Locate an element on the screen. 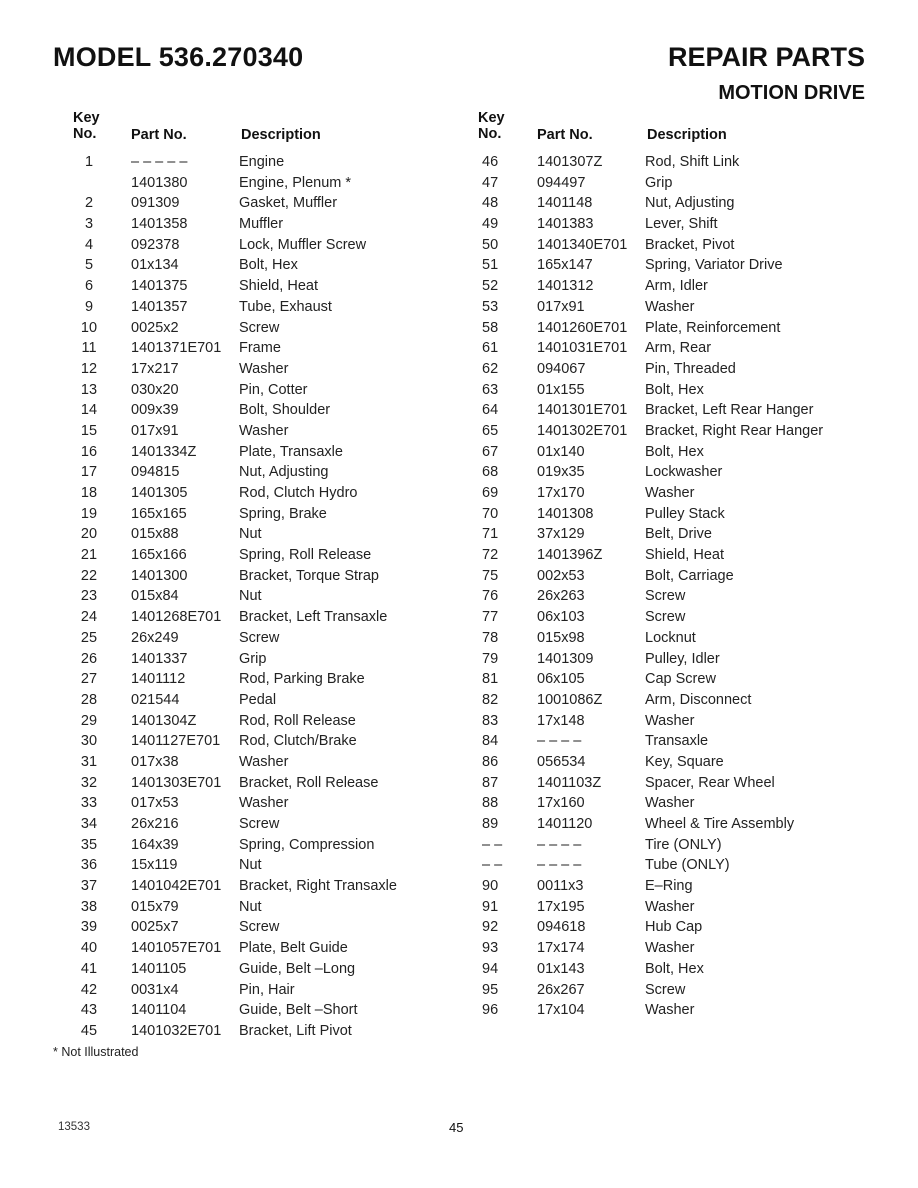 The width and height of the screenshot is (918, 1188). description-cell: Rod, Clutch/Brake is located at coordinates (298, 741).